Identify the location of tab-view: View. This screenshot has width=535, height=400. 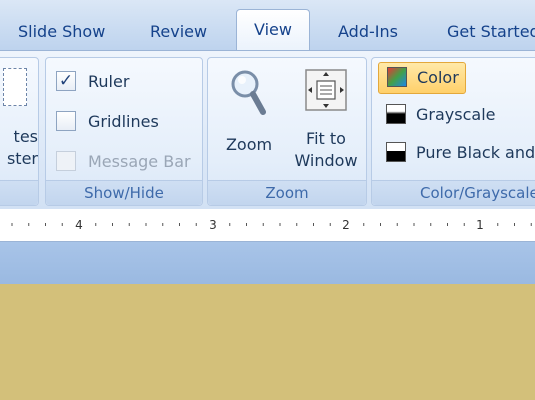
(273, 30).